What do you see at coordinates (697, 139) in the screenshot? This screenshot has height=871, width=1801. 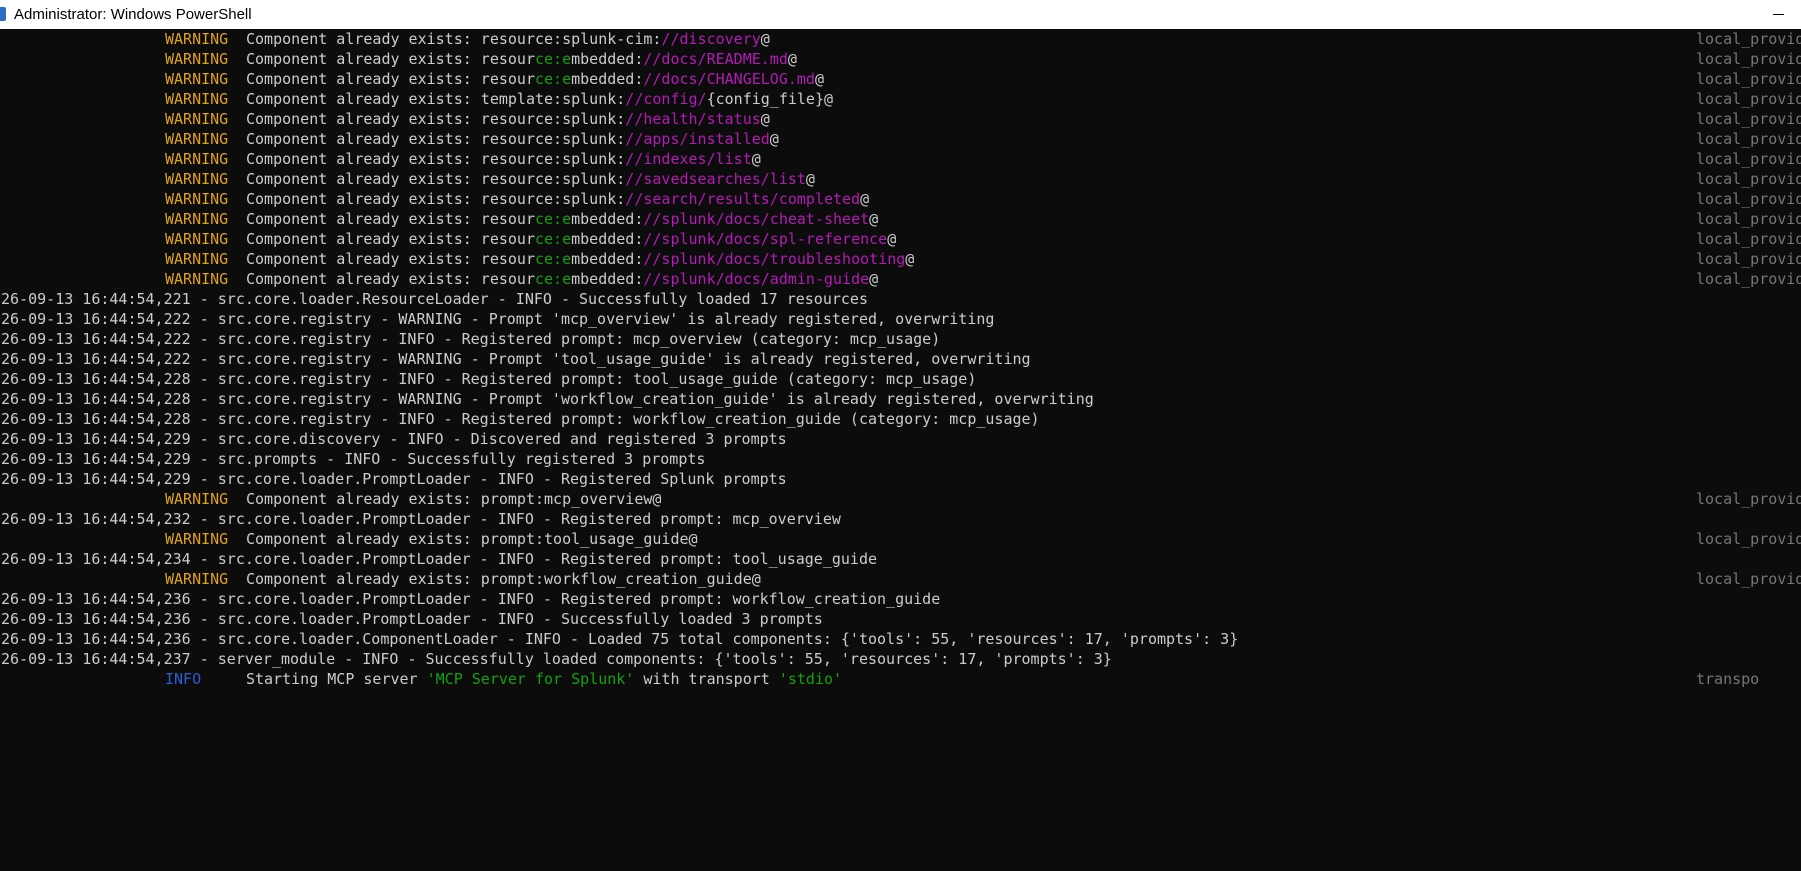 I see `message-segment: //apps/installed` at bounding box center [697, 139].